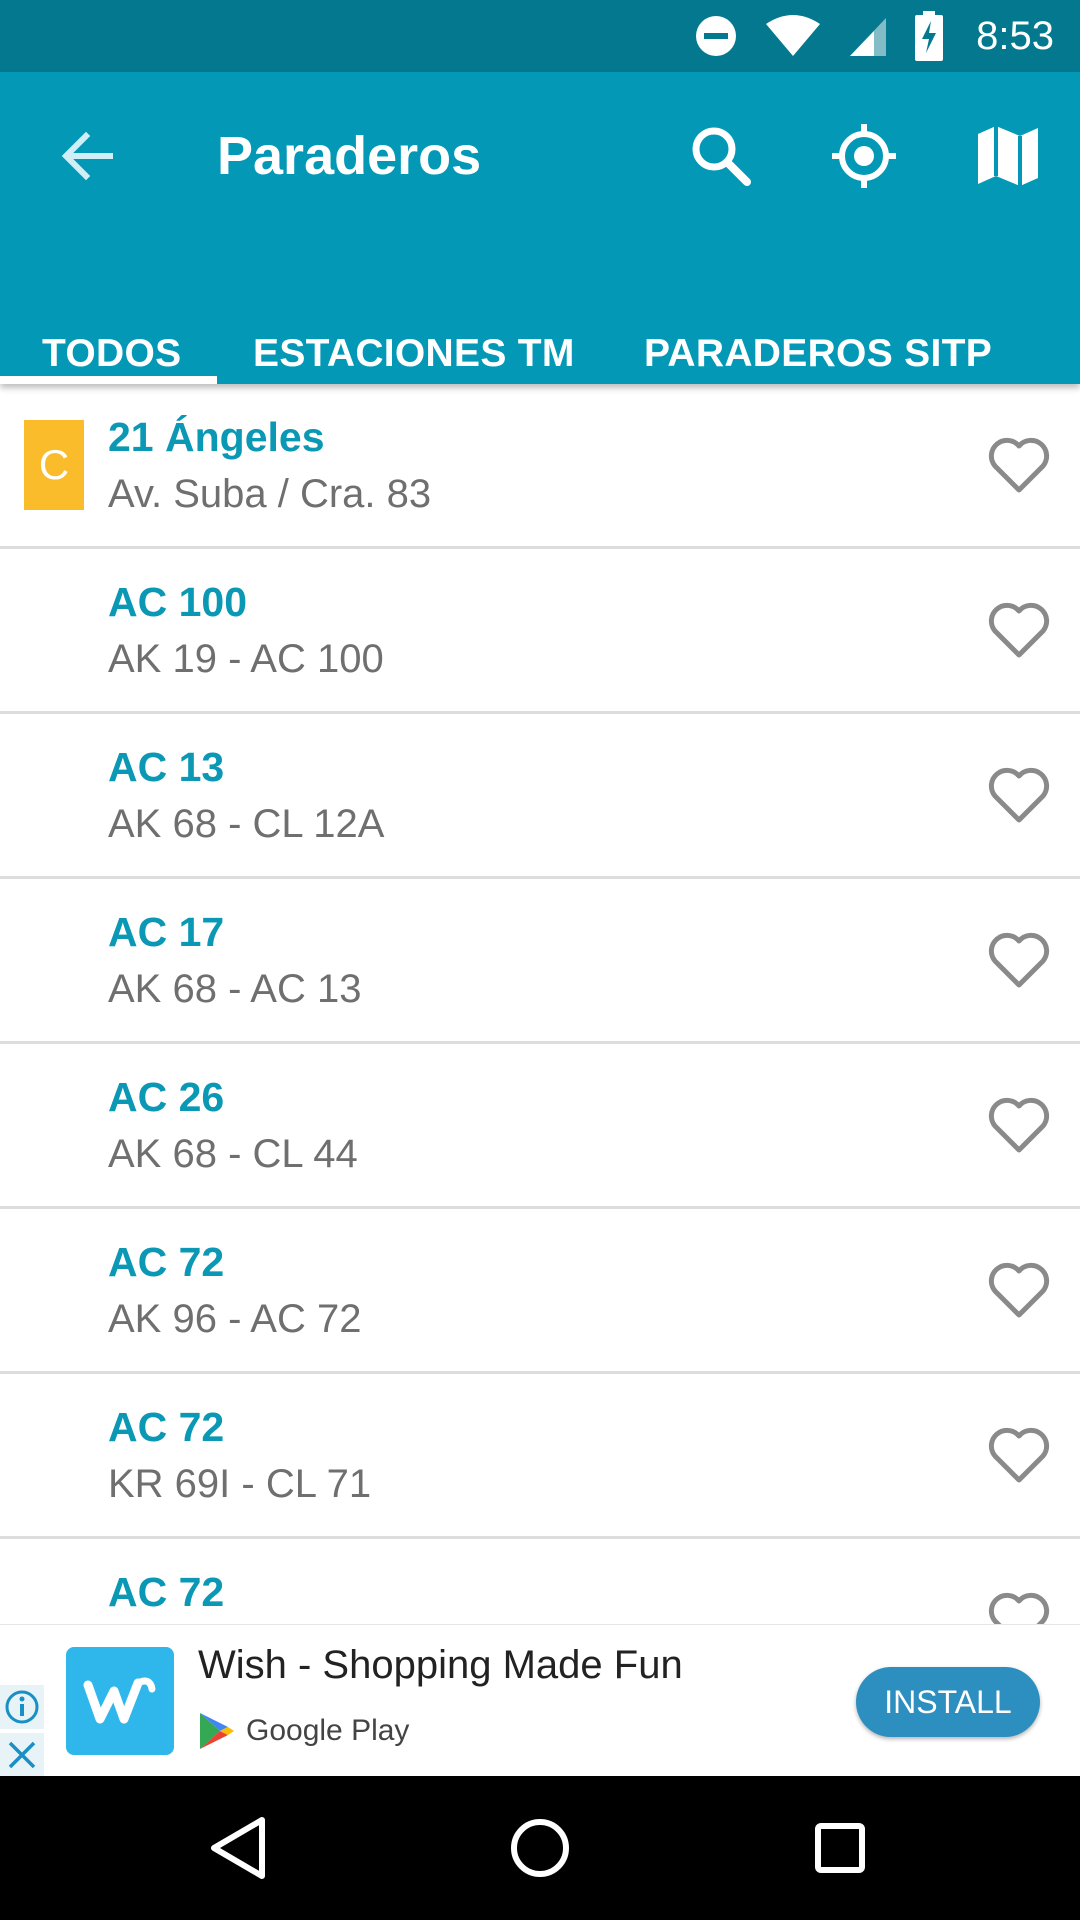 Image resolution: width=1080 pixels, height=1920 pixels. Describe the element at coordinates (1015, 35) in the screenshot. I see `status-time: 8:53` at that location.